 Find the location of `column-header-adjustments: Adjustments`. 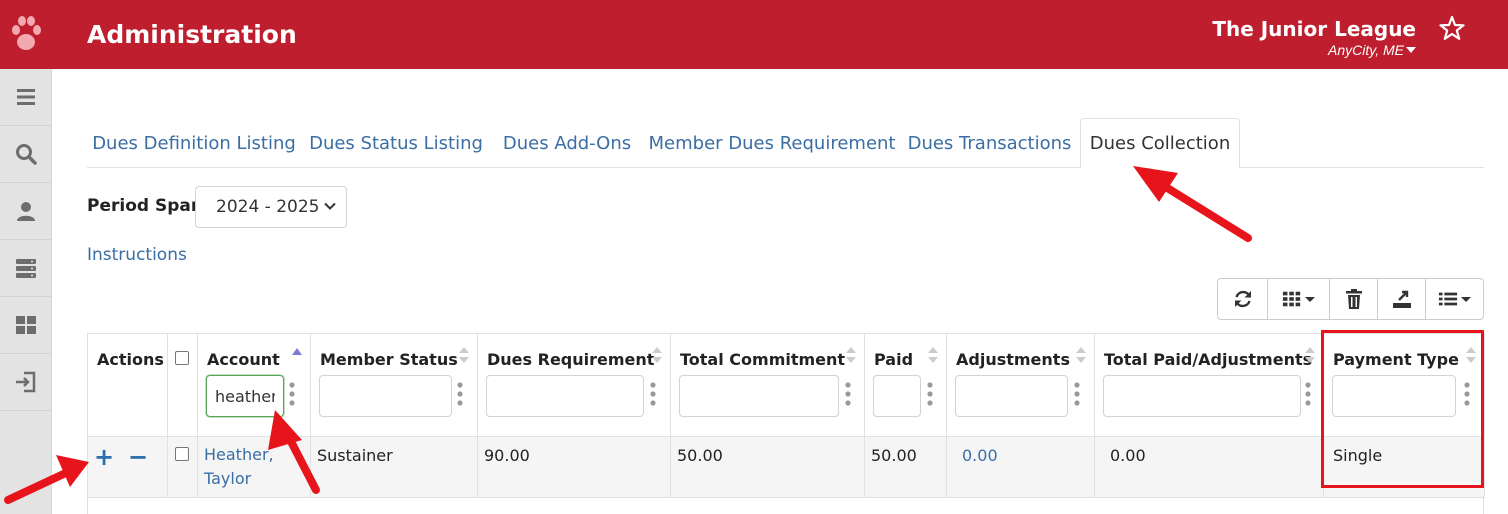

column-header-adjustments: Adjustments is located at coordinates (1020, 385).